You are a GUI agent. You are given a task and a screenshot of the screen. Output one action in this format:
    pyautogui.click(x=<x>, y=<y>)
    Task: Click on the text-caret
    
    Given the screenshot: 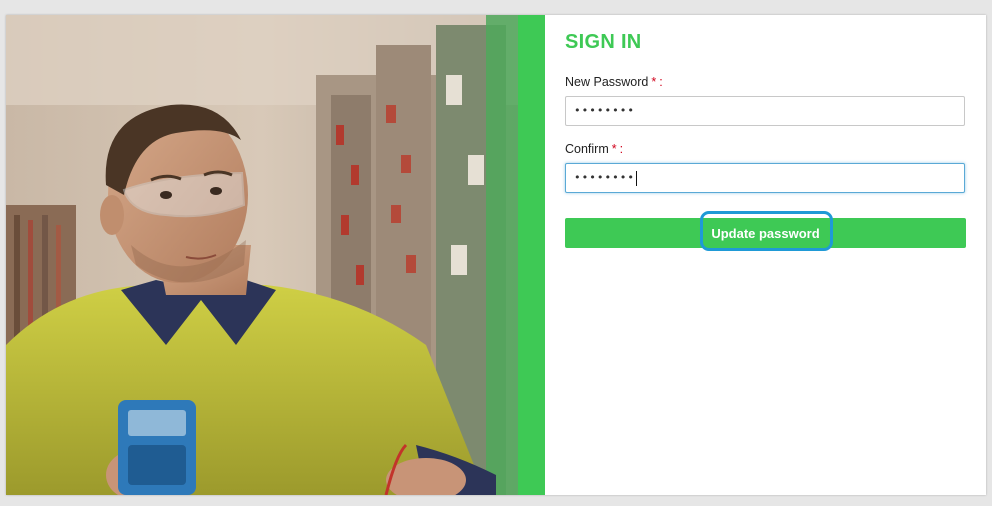 What is the action you would take?
    pyautogui.click(x=636, y=178)
    